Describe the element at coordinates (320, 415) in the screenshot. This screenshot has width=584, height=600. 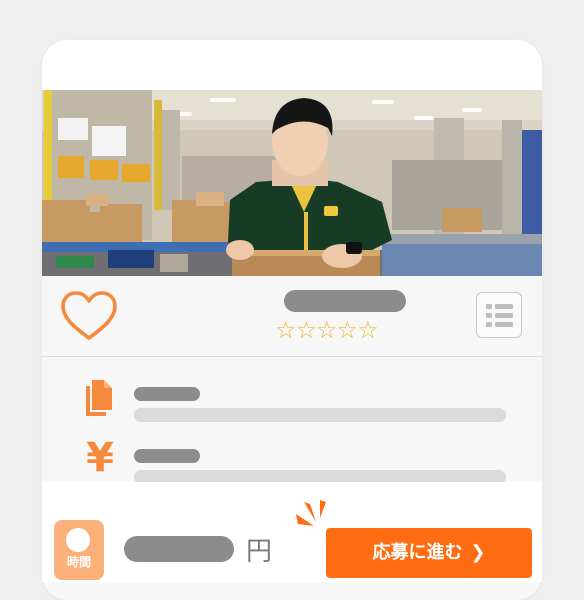
I see `detail-text-placeholder` at that location.